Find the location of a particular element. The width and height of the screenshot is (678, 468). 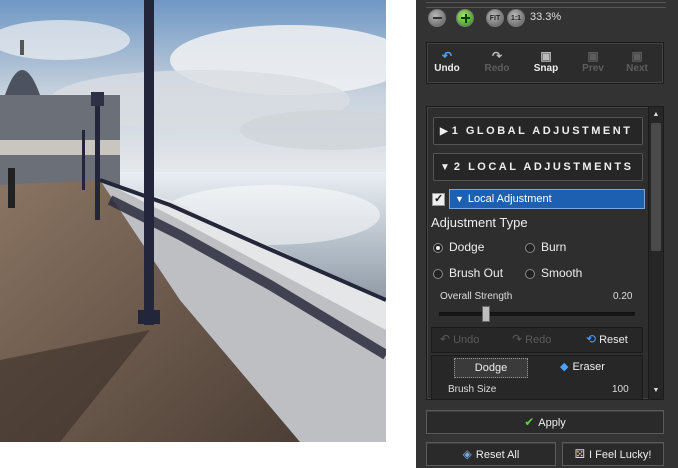

snap-label: Snap is located at coordinates (546, 68).